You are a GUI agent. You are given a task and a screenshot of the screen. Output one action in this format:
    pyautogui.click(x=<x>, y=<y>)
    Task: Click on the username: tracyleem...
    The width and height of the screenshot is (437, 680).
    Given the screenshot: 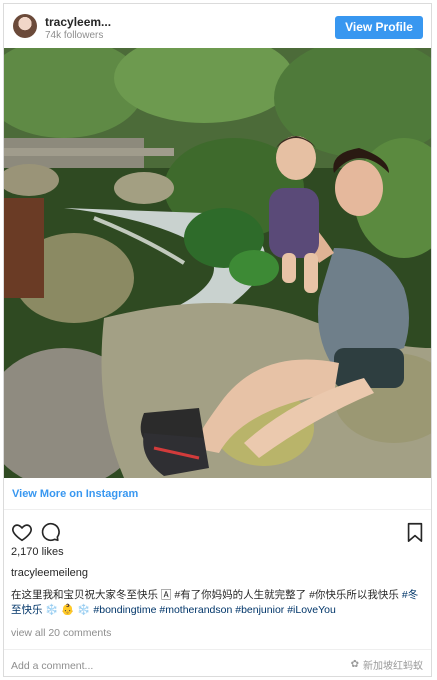 What is the action you would take?
    pyautogui.click(x=78, y=22)
    